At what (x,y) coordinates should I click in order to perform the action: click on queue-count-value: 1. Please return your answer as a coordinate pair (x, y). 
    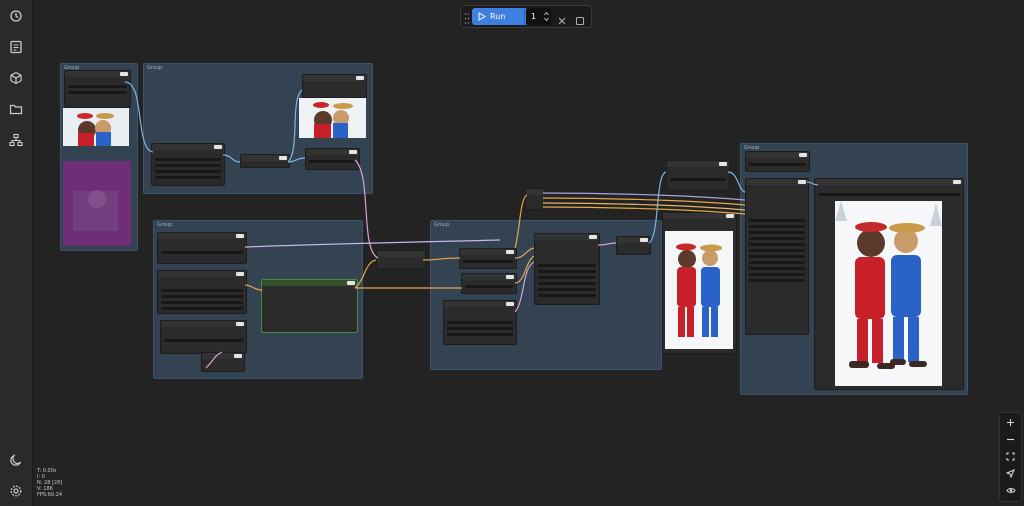
    Looking at the image, I should click on (534, 16).